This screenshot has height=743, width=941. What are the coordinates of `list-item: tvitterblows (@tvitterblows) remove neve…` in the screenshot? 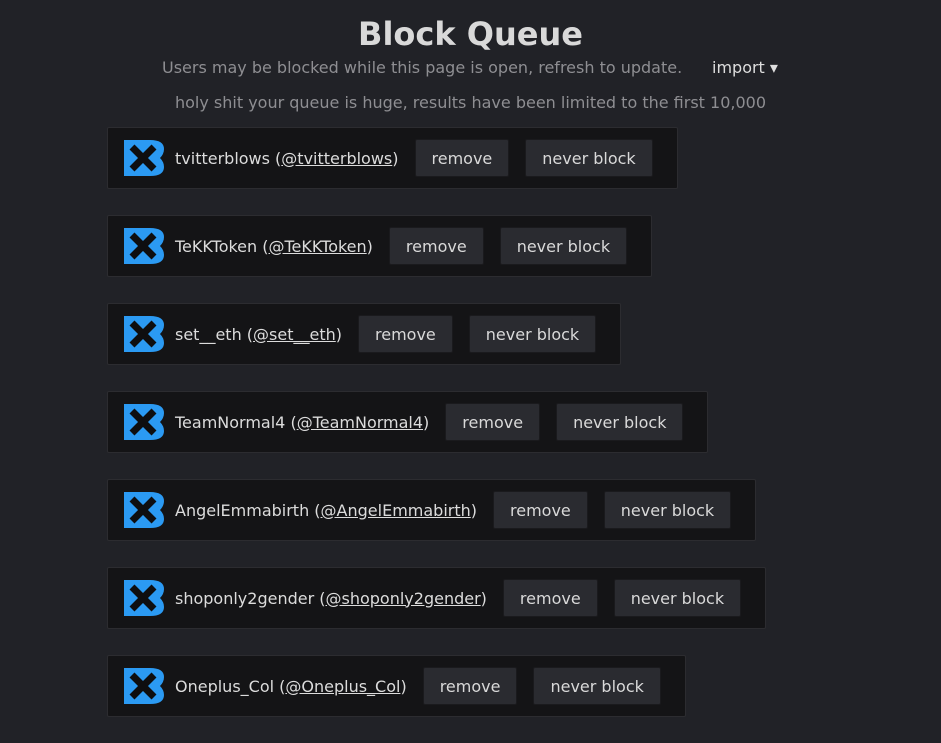 It's located at (436, 171).